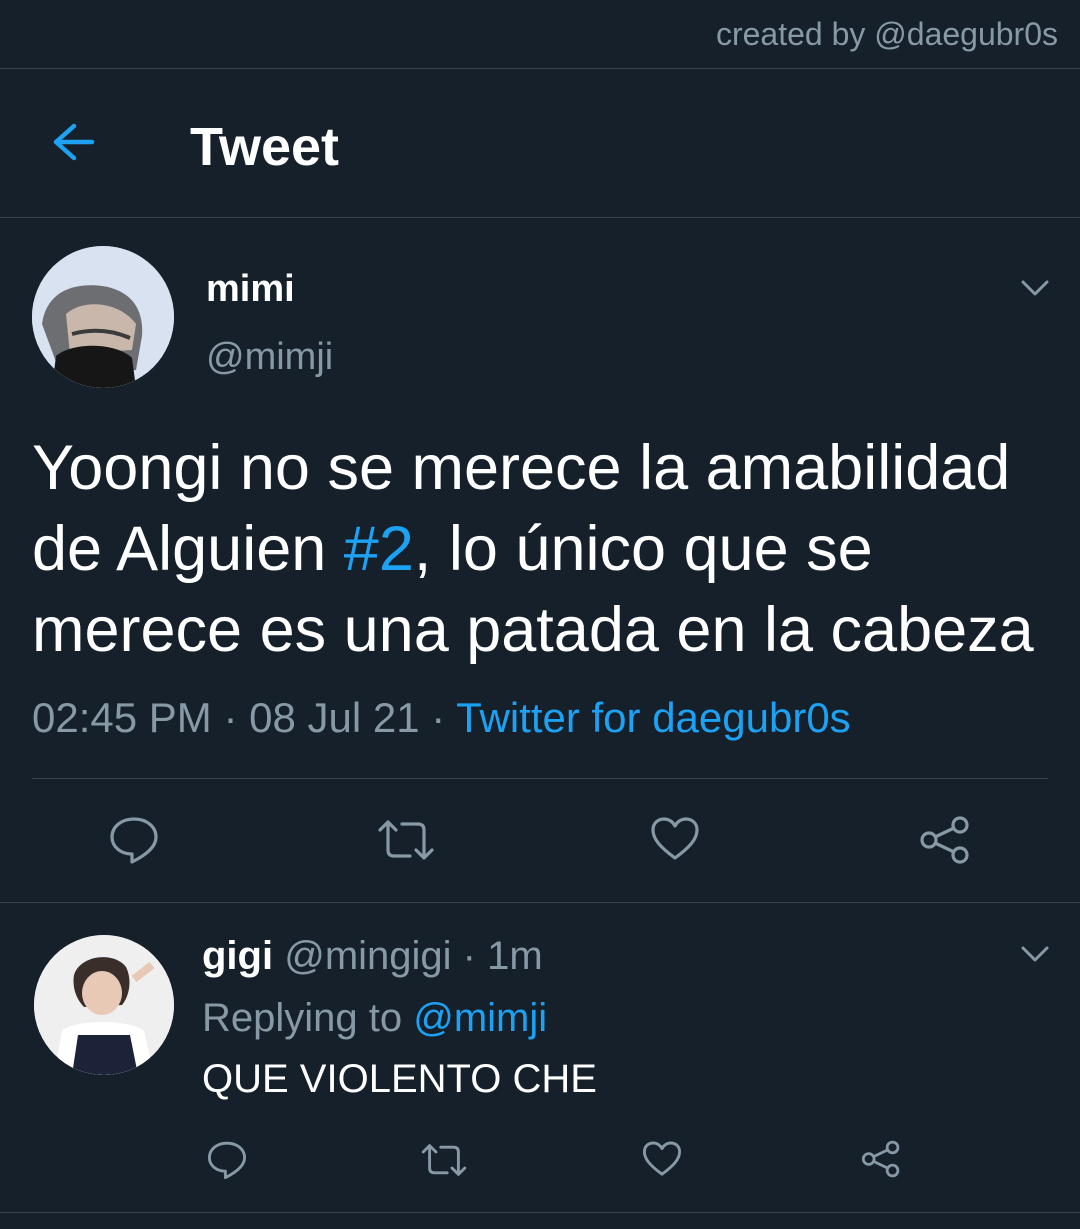 This screenshot has height=1229, width=1080. I want to click on reply-header: gigi @mingigi · 1m, so click(372, 956).